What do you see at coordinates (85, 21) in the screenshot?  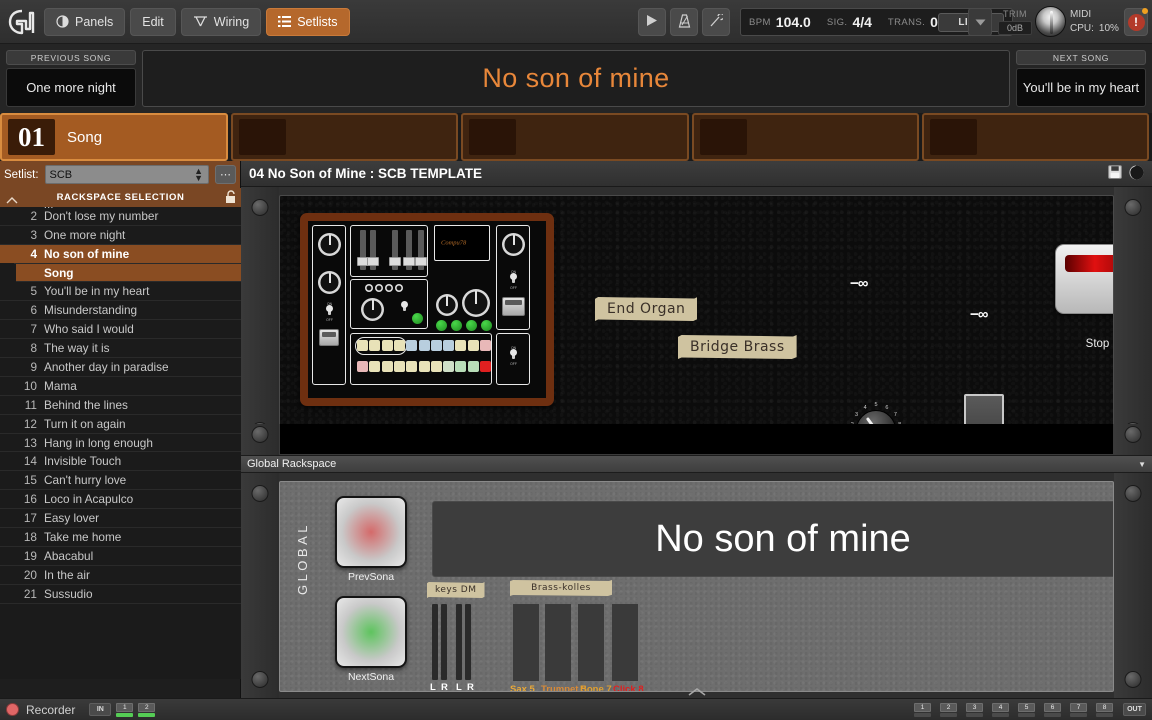 I see `panels-button: Panels` at bounding box center [85, 21].